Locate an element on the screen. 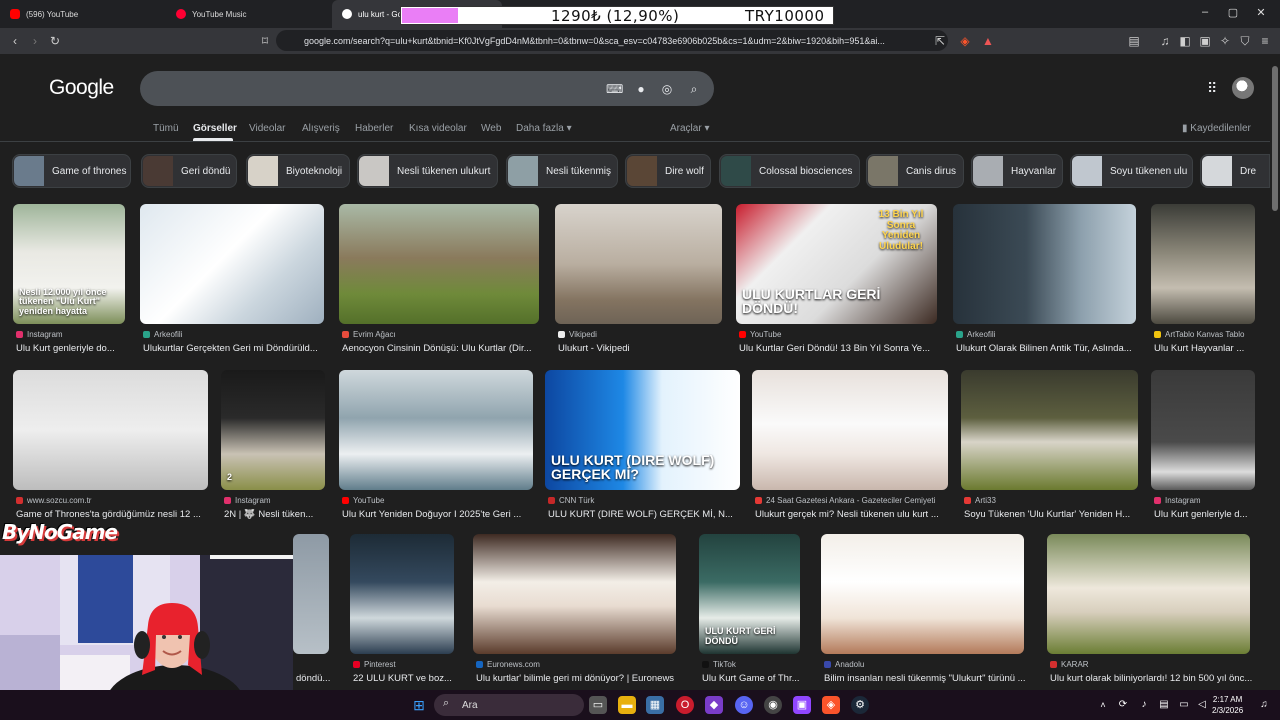  vpn-icon: ⛉ is located at coordinates (1245, 41).